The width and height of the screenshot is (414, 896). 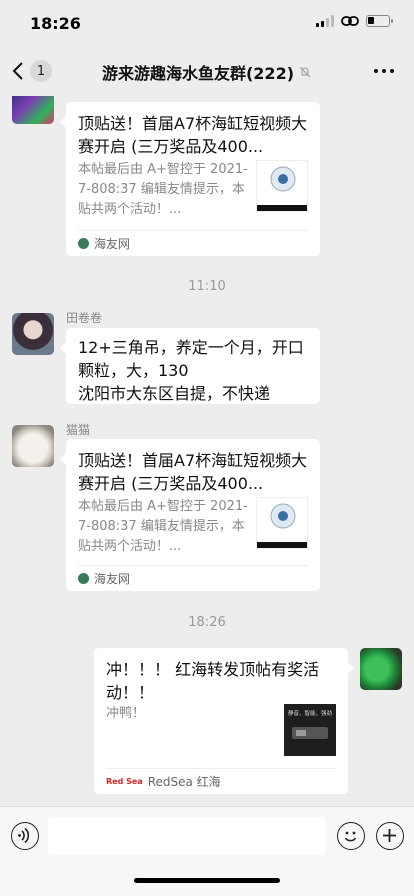 What do you see at coordinates (191, 359) in the screenshot?
I see `message-text-line: 12+三角吊，养定一个月，开口颗粒，大，130` at bounding box center [191, 359].